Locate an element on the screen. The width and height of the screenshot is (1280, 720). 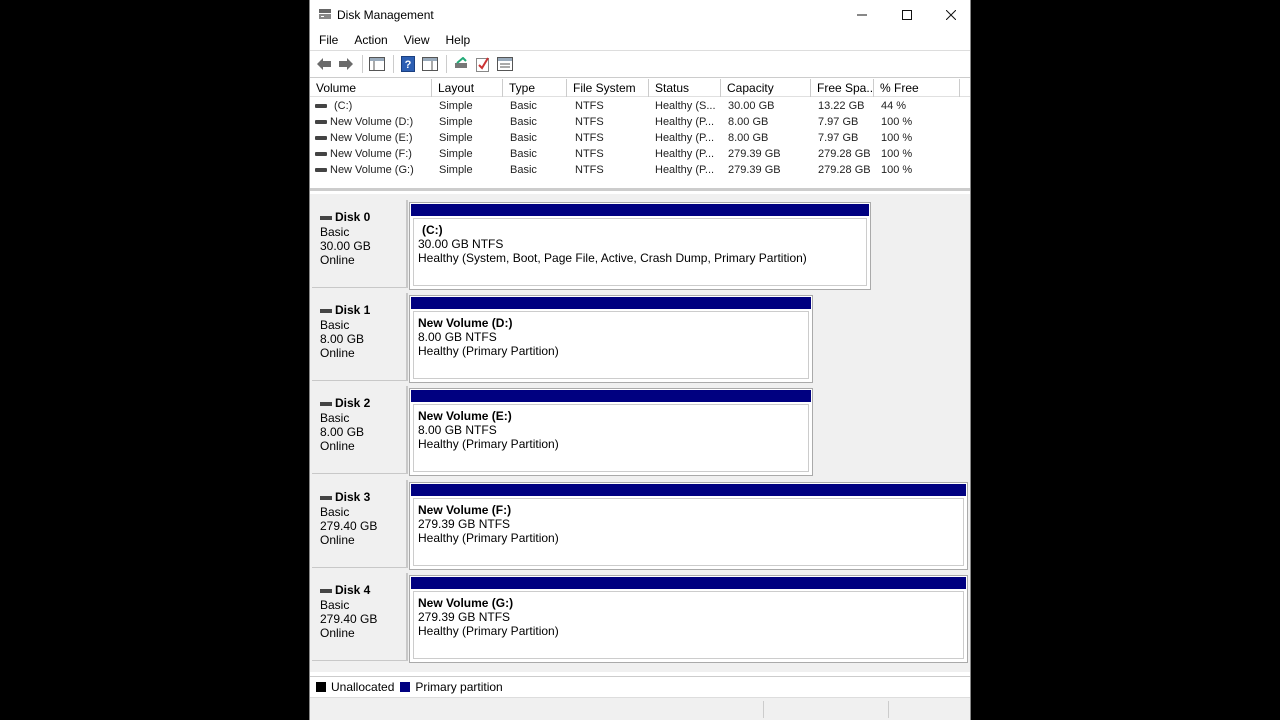
partition-size-fs: 279.39 GB NTFS is located at coordinates (464, 524).